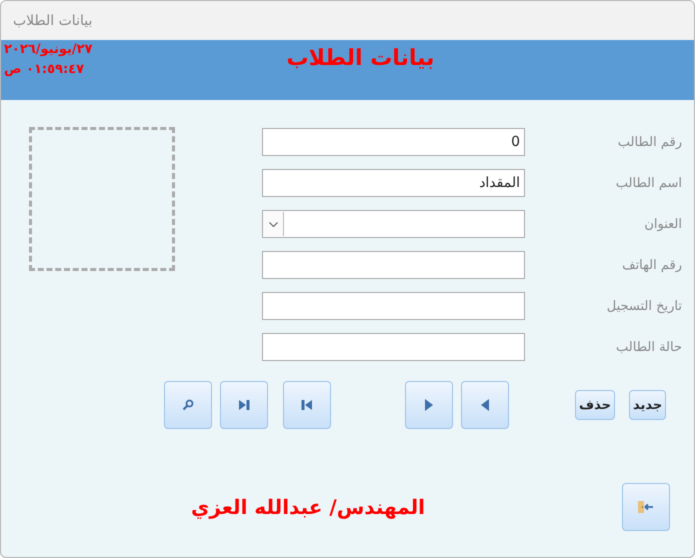 The image size is (695, 558). What do you see at coordinates (649, 142) in the screenshot?
I see `field-label: رقم الطالب` at bounding box center [649, 142].